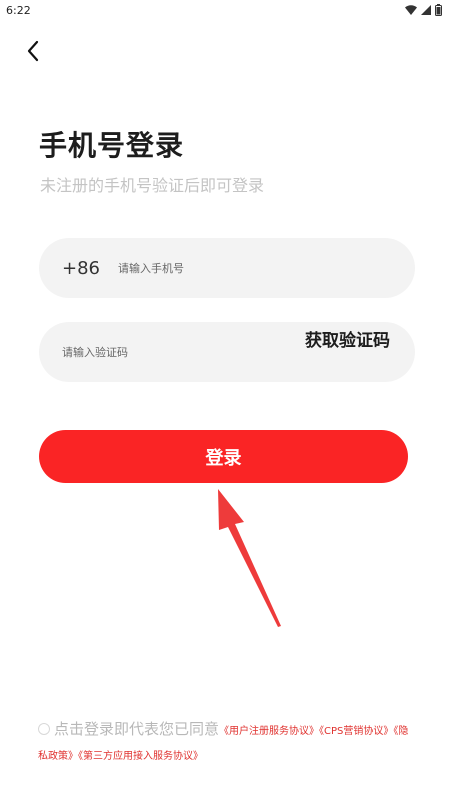  Describe the element at coordinates (249, 558) in the screenshot. I see `red-pointer-arrow` at that location.